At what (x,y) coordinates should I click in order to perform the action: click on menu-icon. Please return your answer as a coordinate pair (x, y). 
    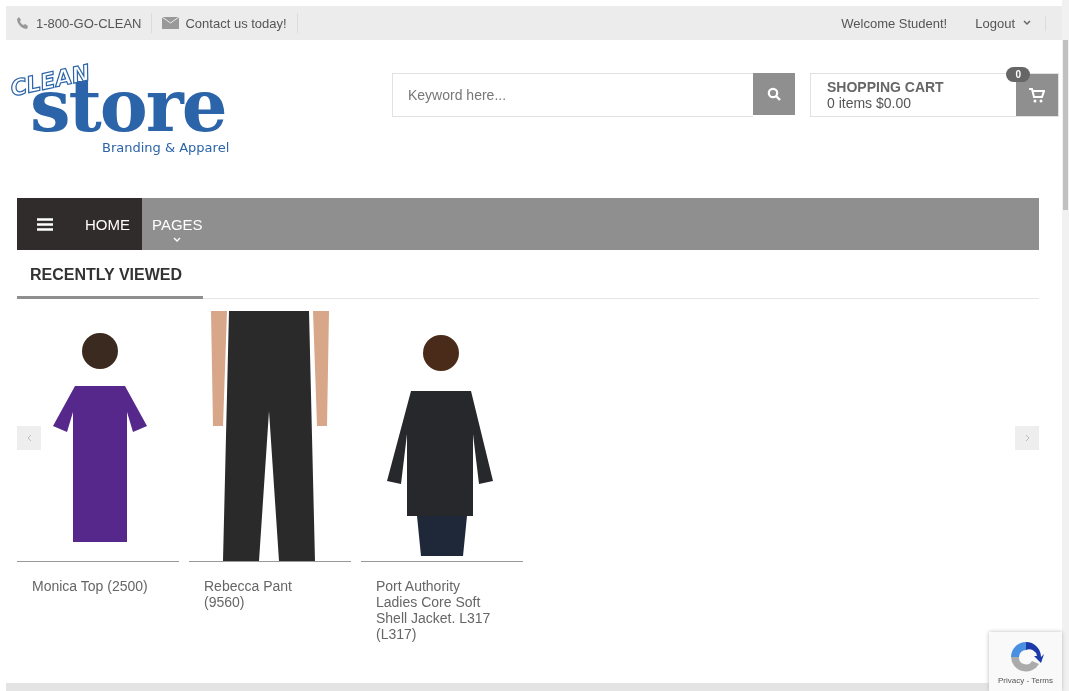
    Looking at the image, I should click on (45, 224).